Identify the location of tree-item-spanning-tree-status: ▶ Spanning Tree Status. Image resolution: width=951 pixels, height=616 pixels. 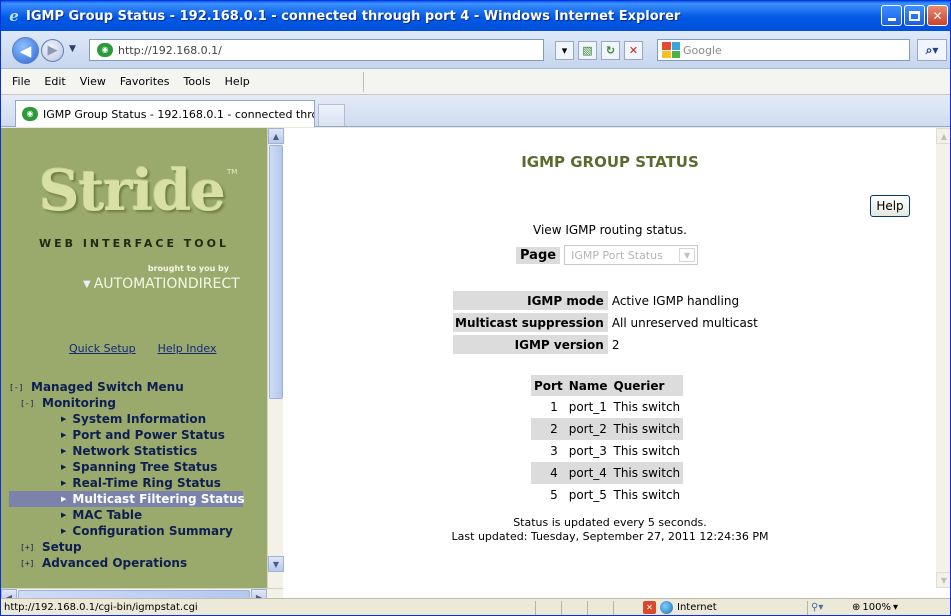
(138, 467).